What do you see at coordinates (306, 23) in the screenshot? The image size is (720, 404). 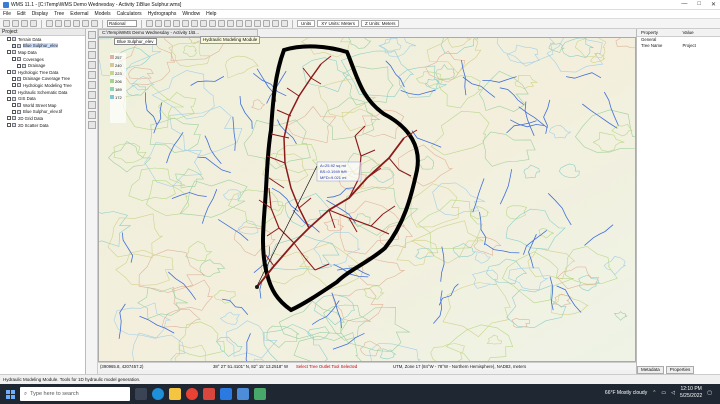 I see `units-button: Units` at bounding box center [306, 23].